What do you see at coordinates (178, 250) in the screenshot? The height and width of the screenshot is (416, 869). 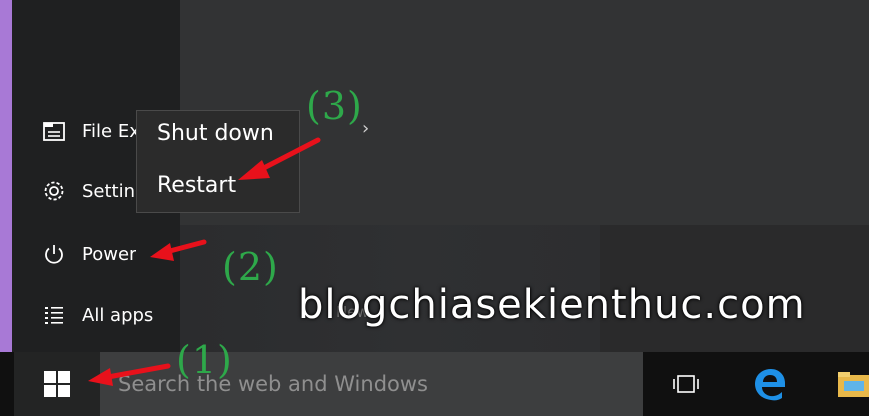 I see `arrow-to-power` at bounding box center [178, 250].